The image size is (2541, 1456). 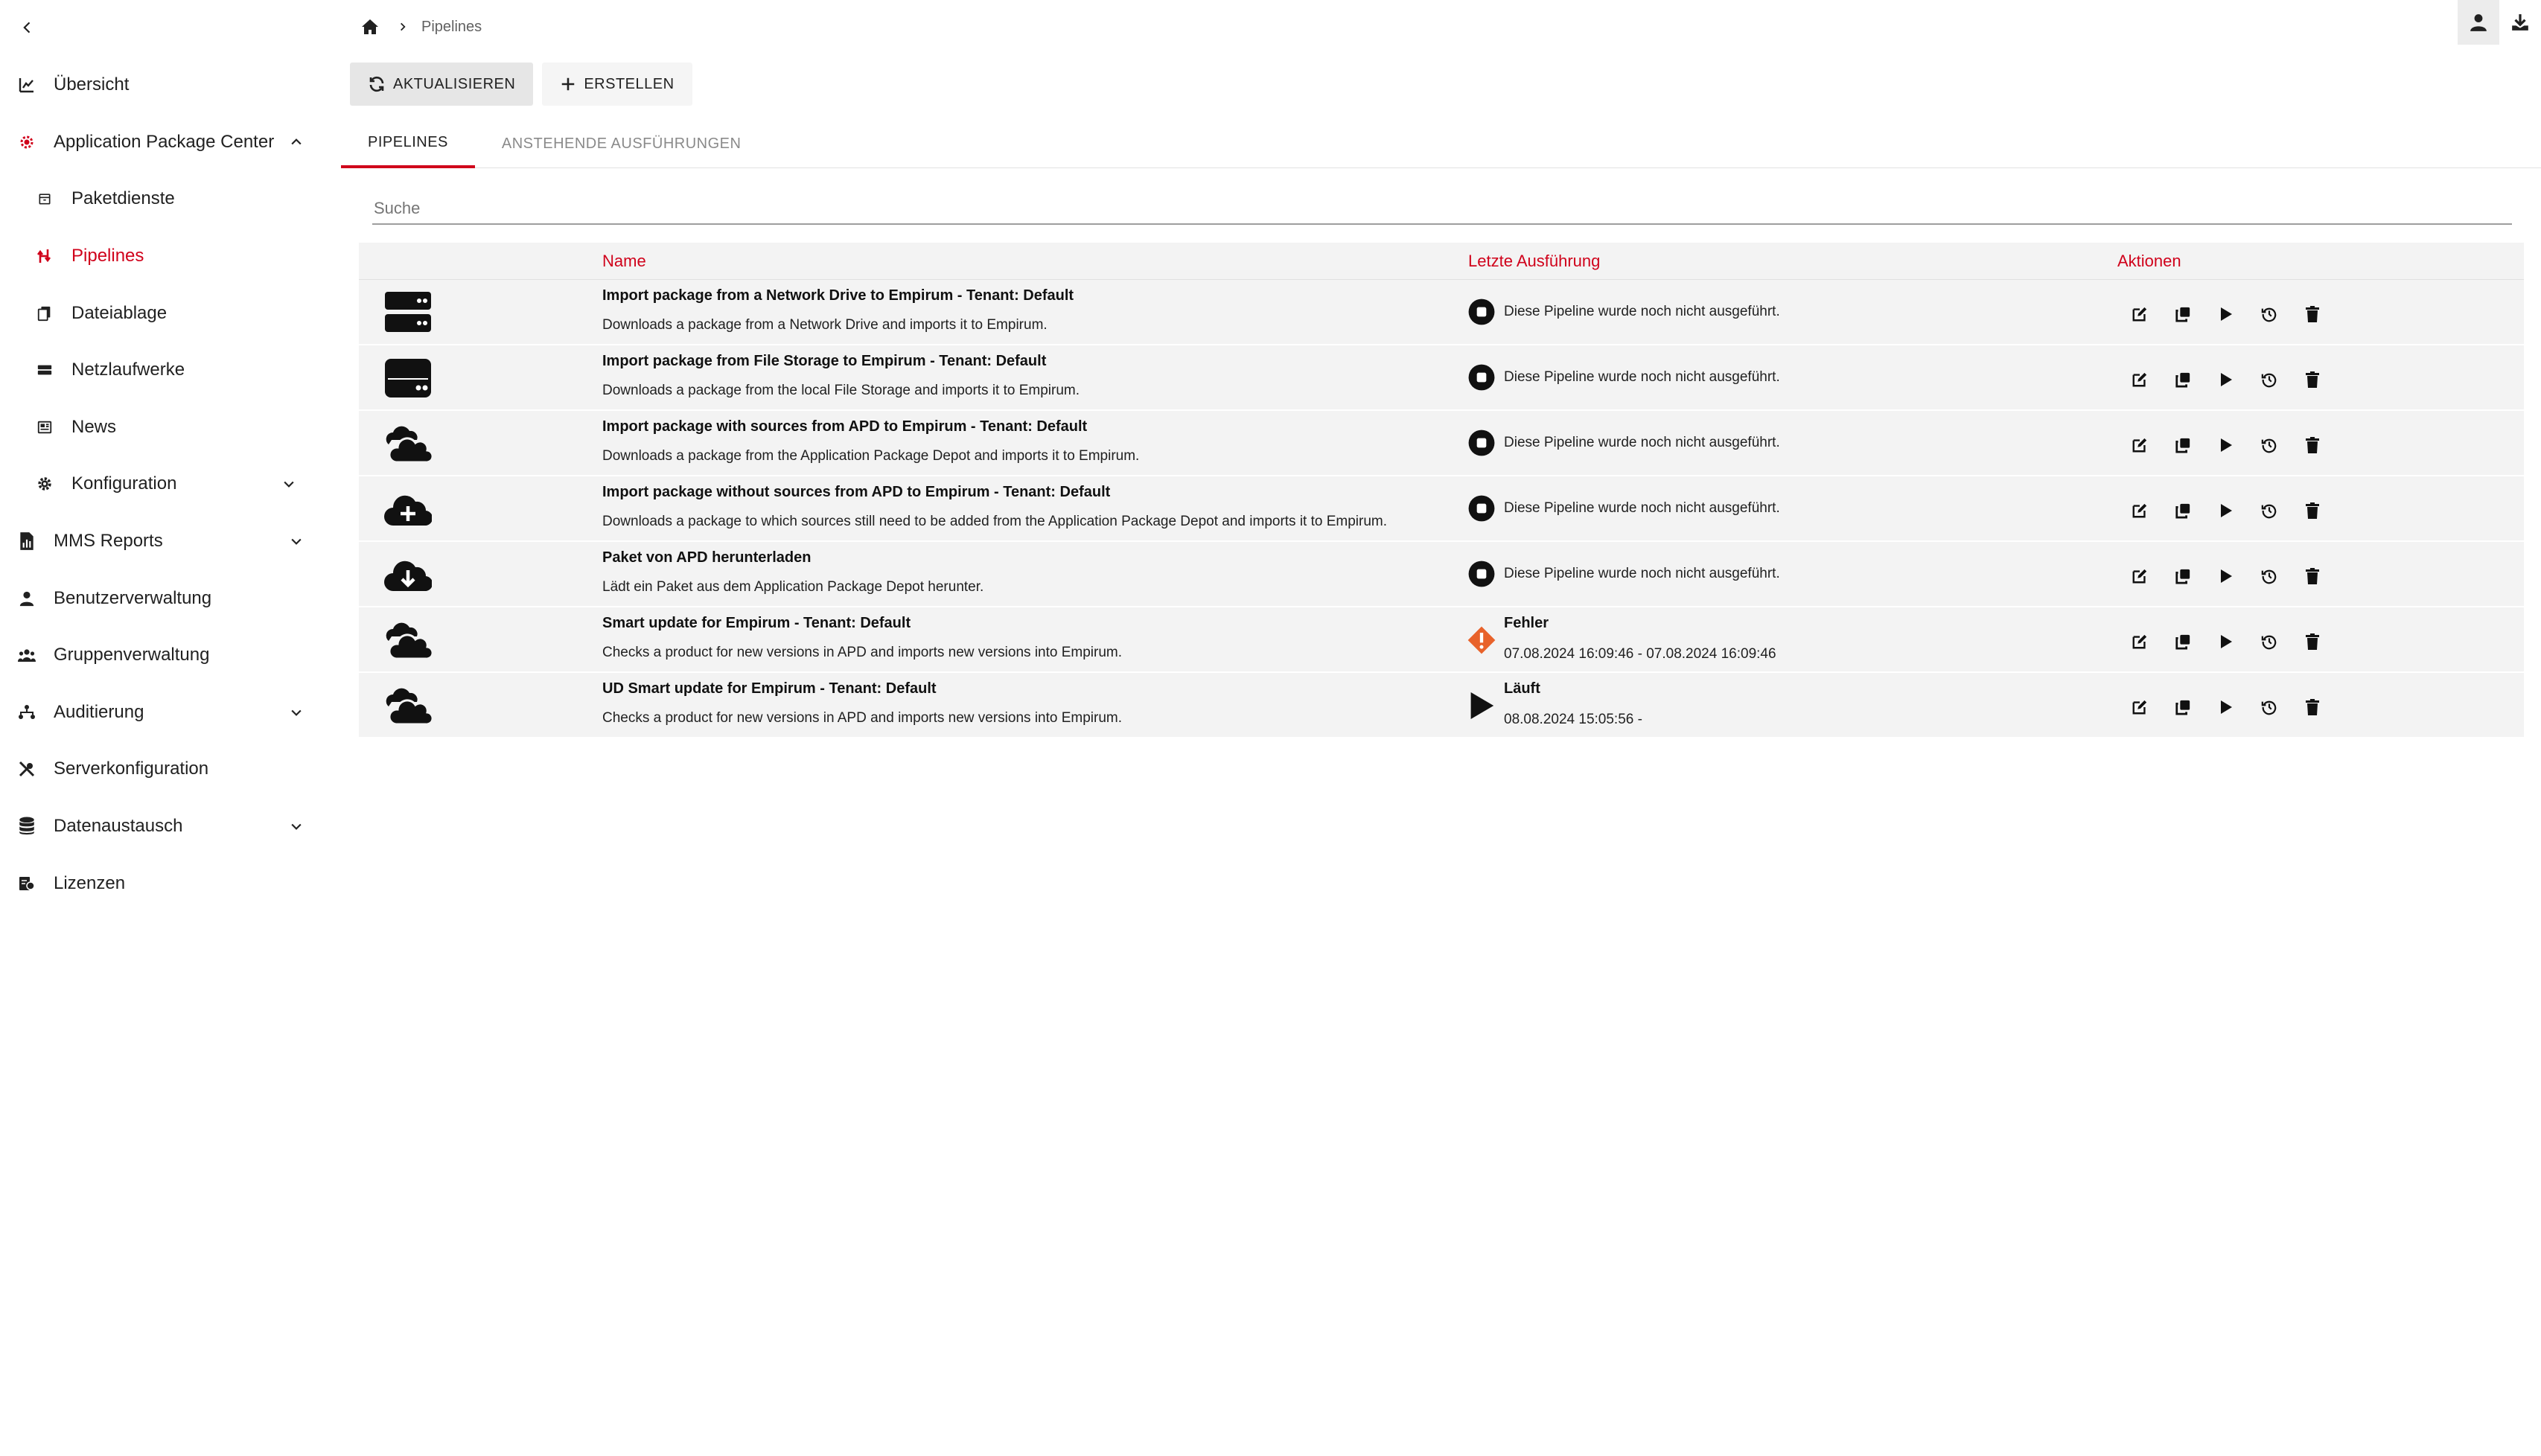 What do you see at coordinates (617, 84) in the screenshot?
I see `create-button: ERSTELLEN` at bounding box center [617, 84].